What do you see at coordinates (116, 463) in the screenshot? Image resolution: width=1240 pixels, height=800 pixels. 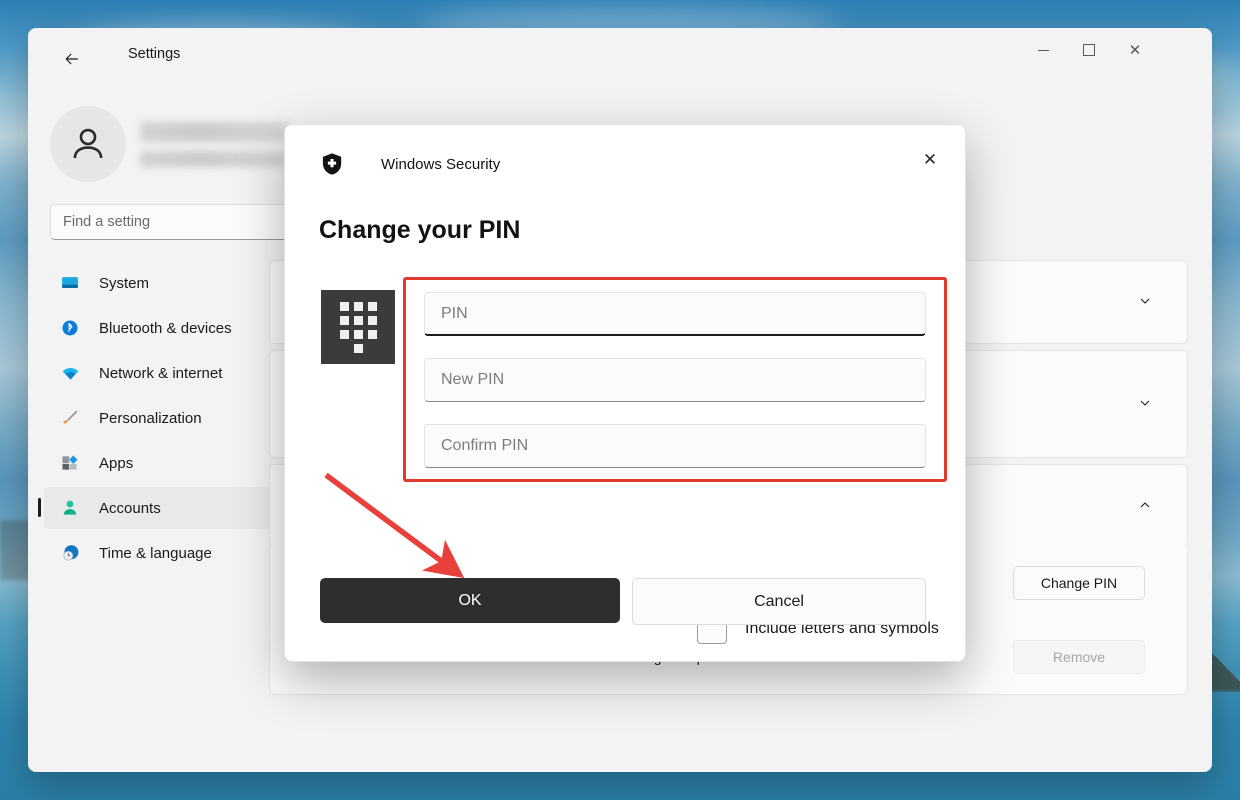 I see `sidebar-item-label: Apps` at bounding box center [116, 463].